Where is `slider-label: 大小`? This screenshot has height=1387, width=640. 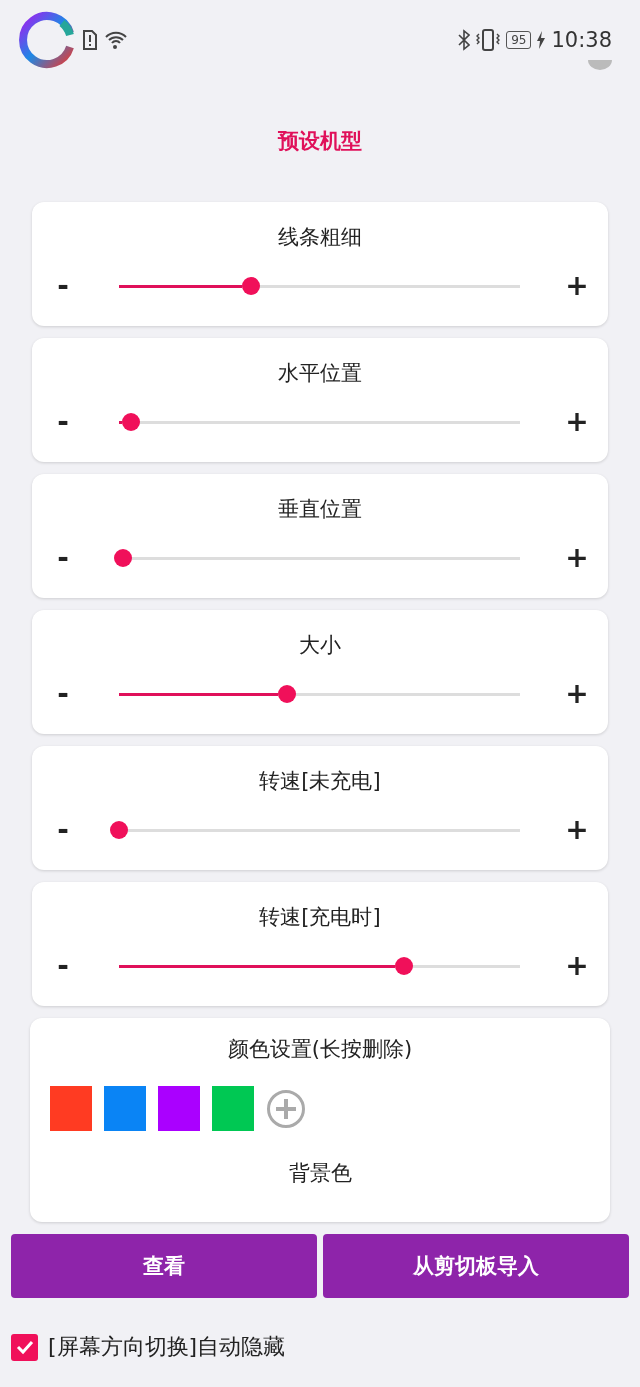
slider-label: 大小 is located at coordinates (320, 645).